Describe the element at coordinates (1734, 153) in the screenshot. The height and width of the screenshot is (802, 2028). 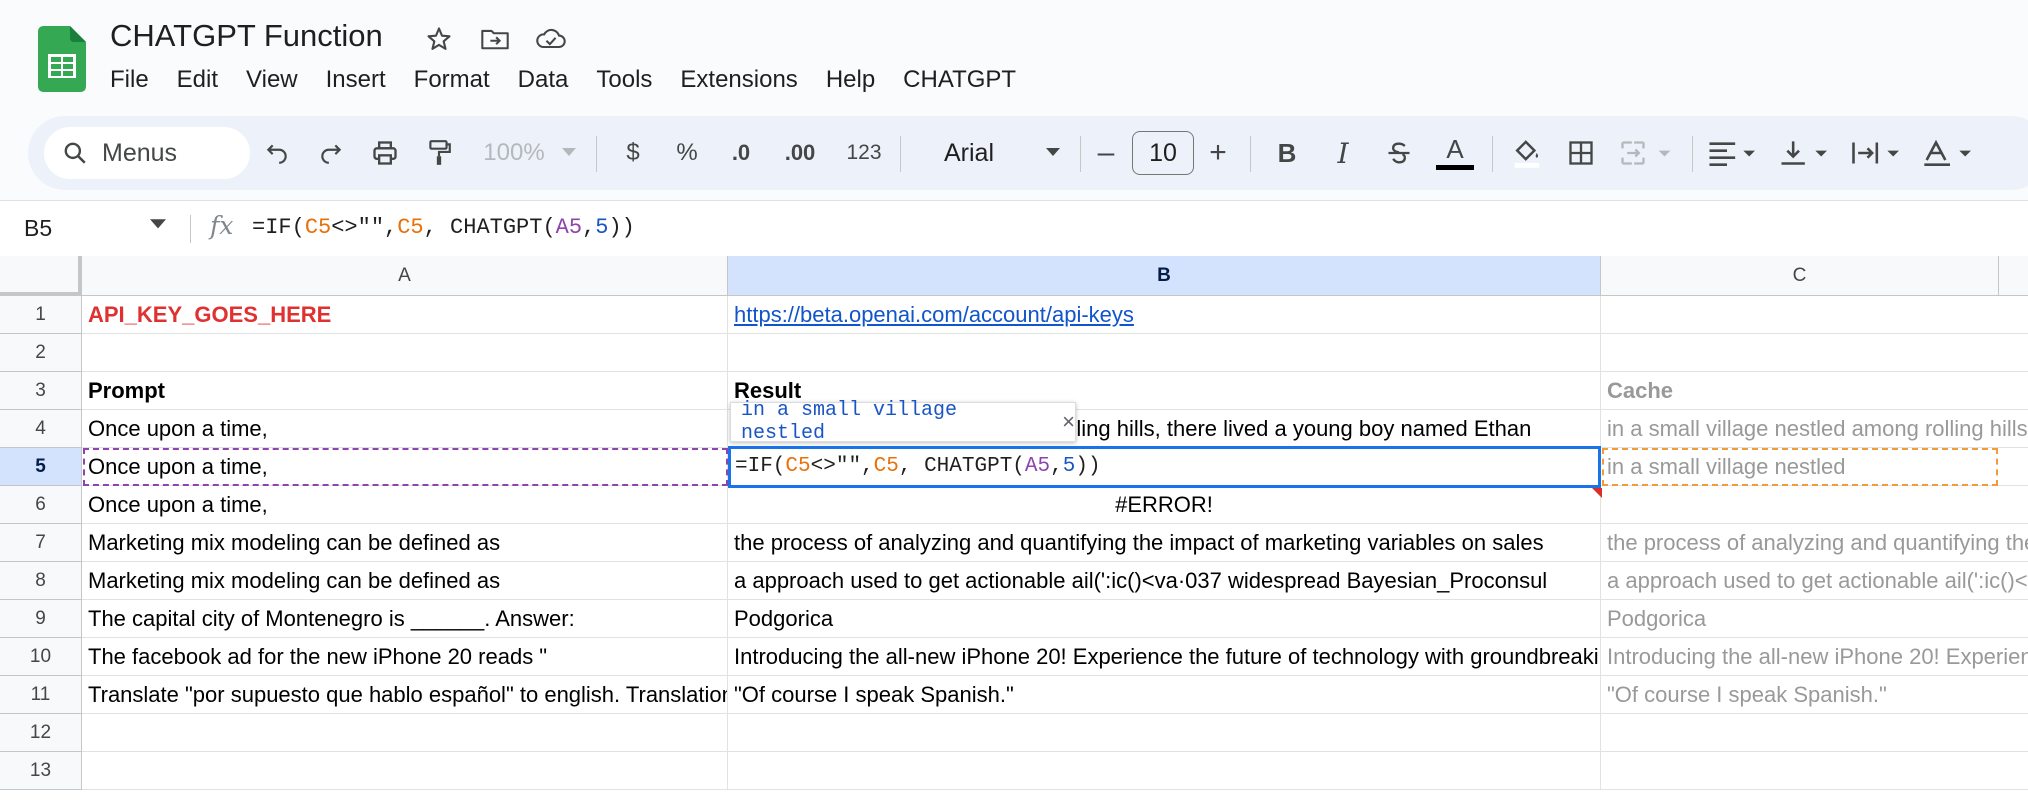
I see `horizontal-align-button` at that location.